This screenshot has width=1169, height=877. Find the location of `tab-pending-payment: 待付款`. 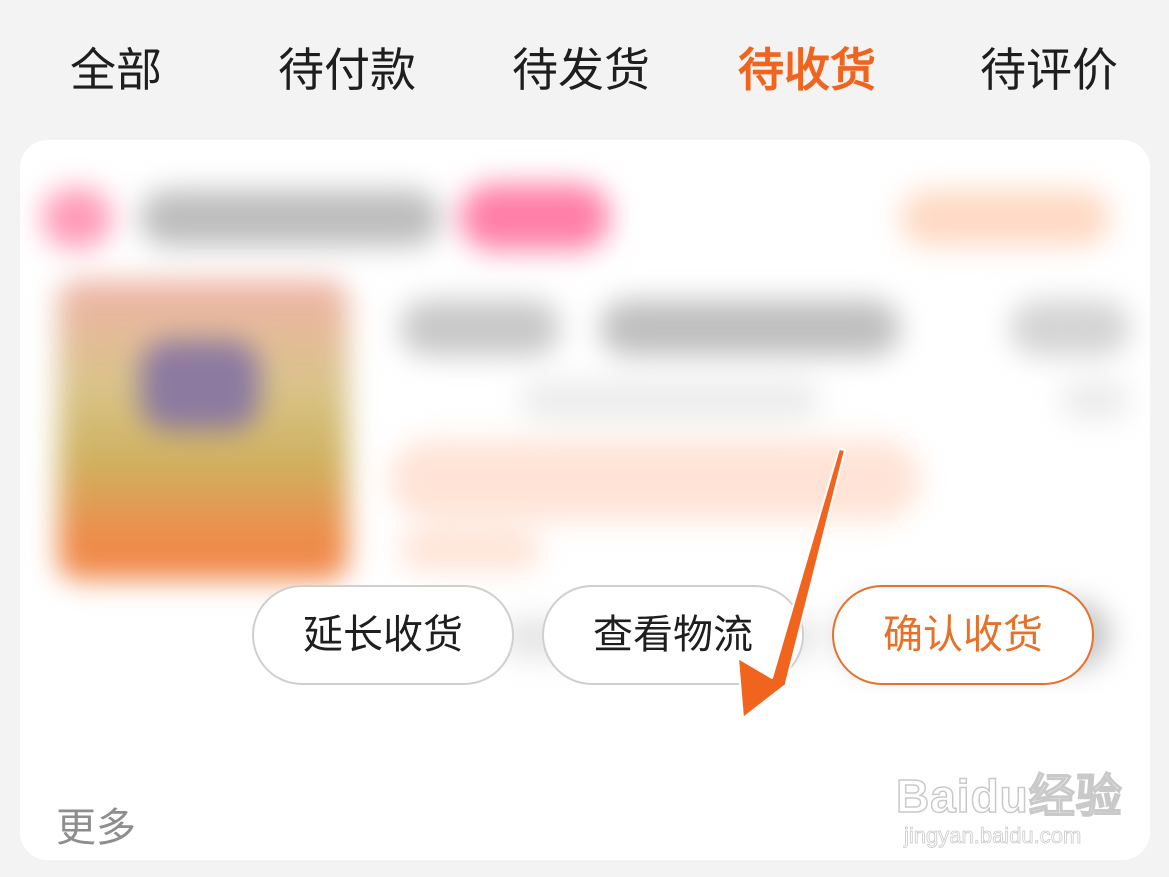

tab-pending-payment: 待付款 is located at coordinates (347, 70).